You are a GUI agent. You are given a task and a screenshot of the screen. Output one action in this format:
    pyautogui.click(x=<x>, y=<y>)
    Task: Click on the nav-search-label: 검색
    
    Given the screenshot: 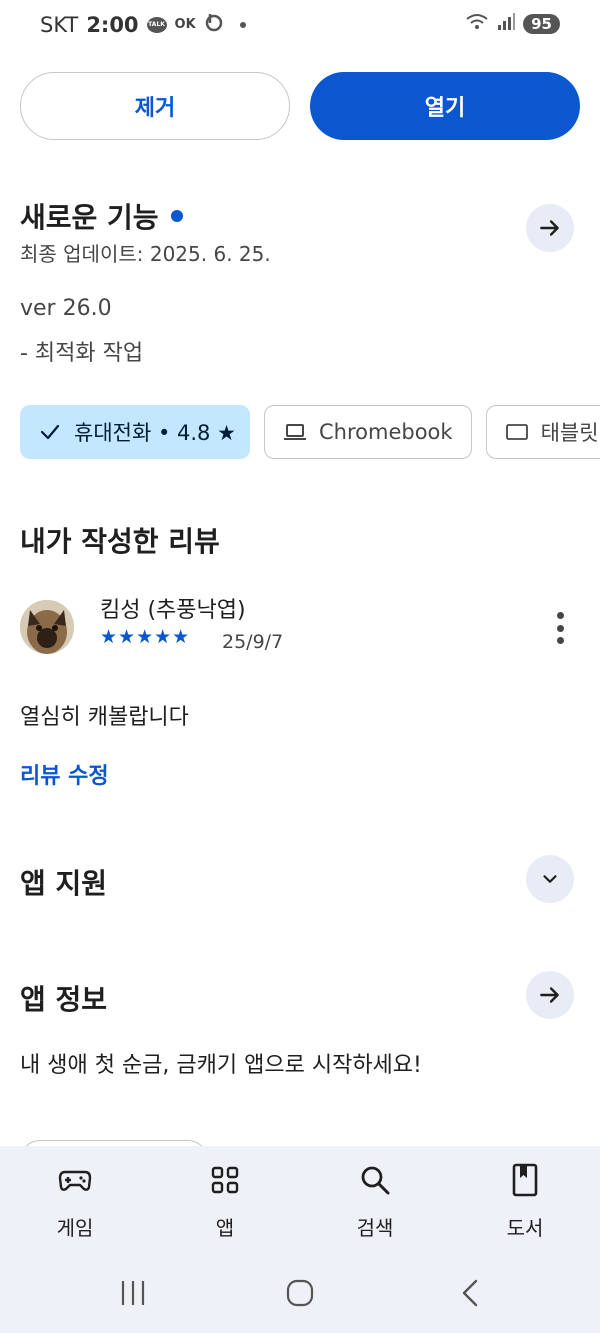 What is the action you would take?
    pyautogui.click(x=375, y=1228)
    